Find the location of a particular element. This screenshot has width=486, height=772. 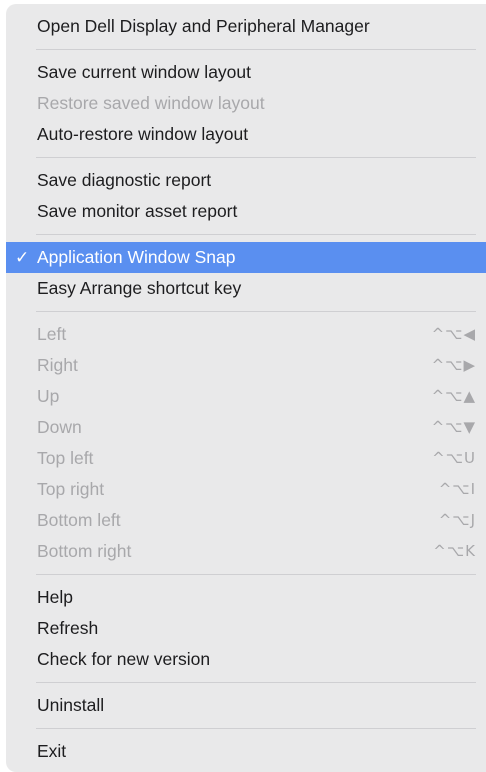

menu-item-save-current-window-layout: Save current window layout is located at coordinates (246, 72).